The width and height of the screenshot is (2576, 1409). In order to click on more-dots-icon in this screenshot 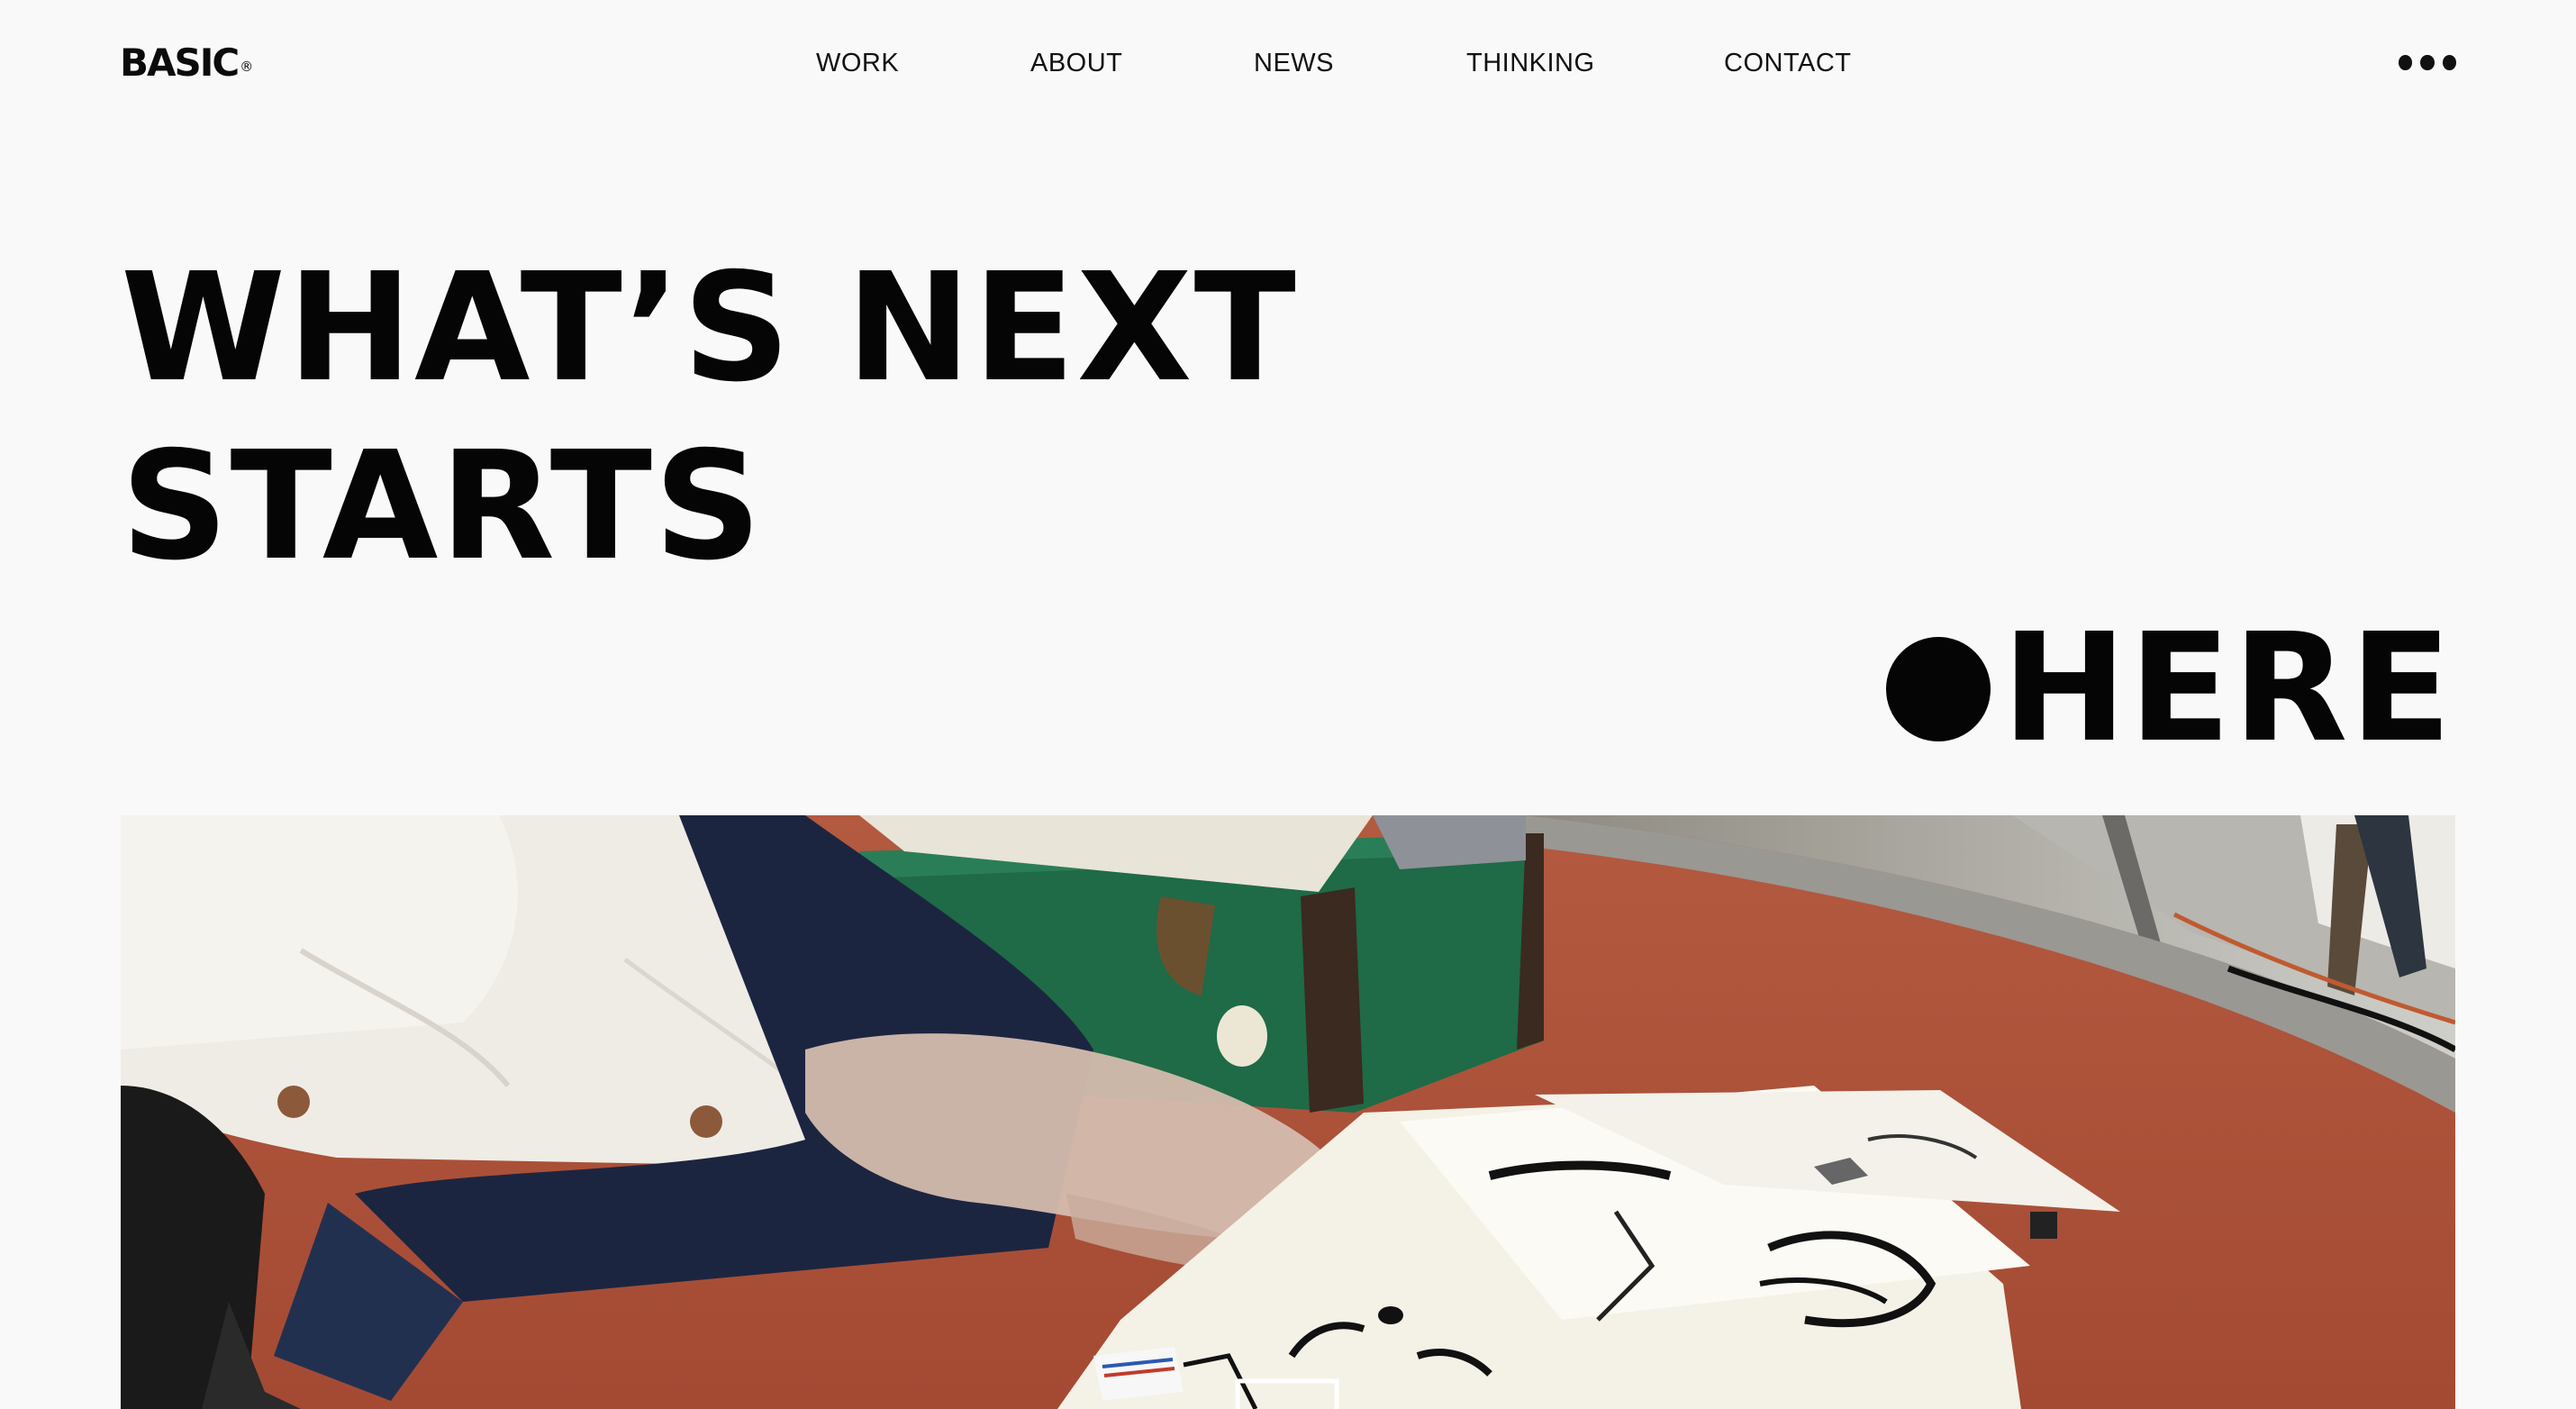, I will do `click(2427, 63)`.